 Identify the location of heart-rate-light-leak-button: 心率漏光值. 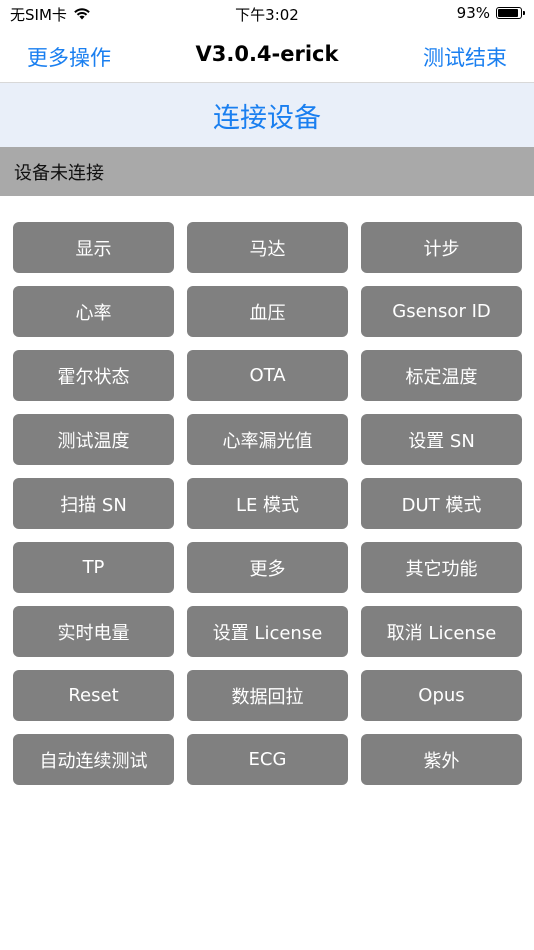
(267, 439).